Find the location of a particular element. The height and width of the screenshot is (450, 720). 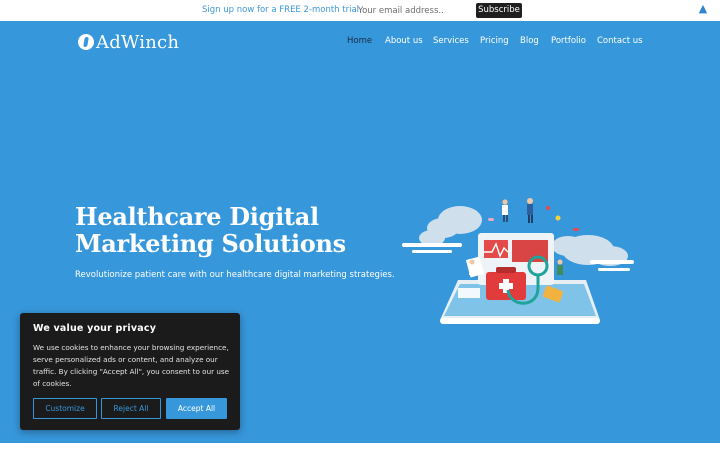

nav-item-services: Services is located at coordinates (451, 41).